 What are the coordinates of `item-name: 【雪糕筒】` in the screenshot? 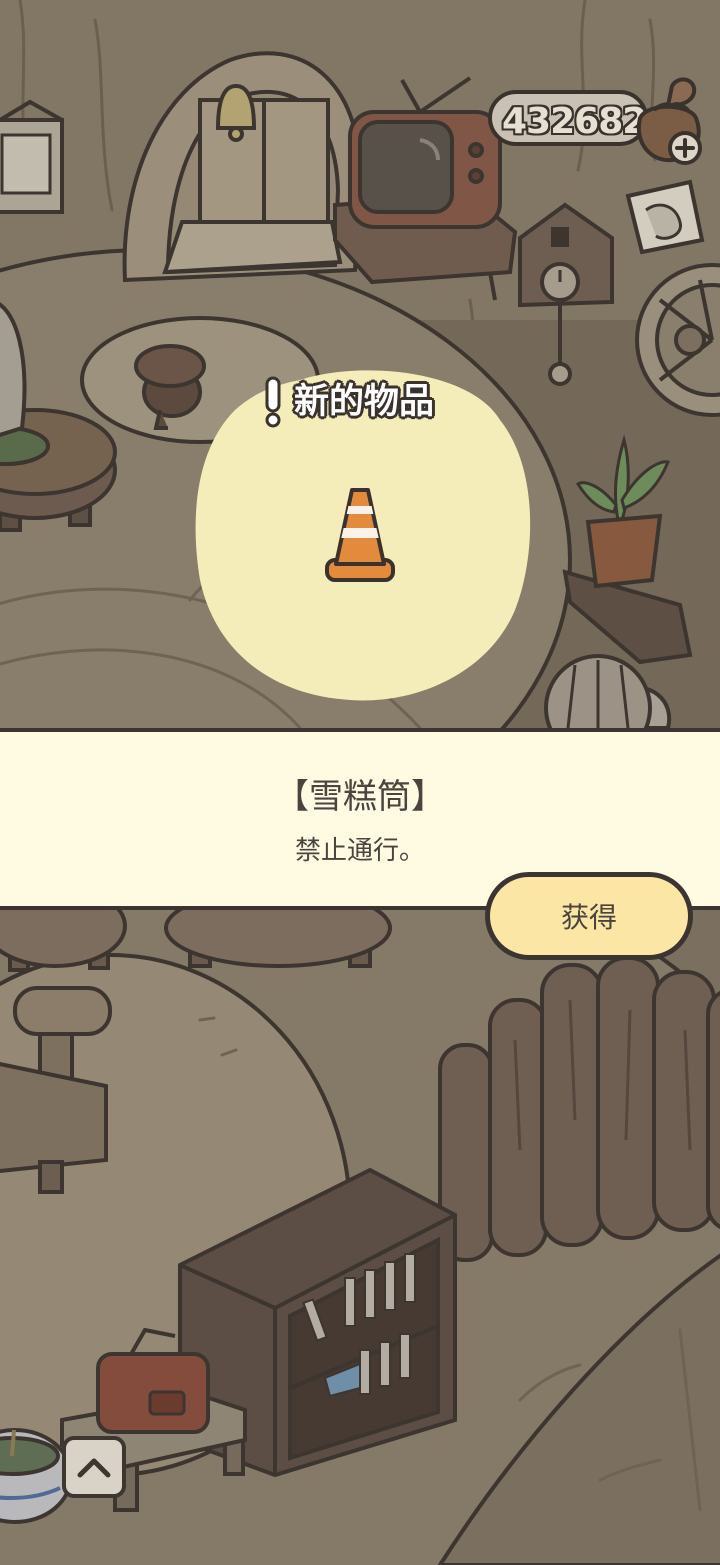 It's located at (360, 797).